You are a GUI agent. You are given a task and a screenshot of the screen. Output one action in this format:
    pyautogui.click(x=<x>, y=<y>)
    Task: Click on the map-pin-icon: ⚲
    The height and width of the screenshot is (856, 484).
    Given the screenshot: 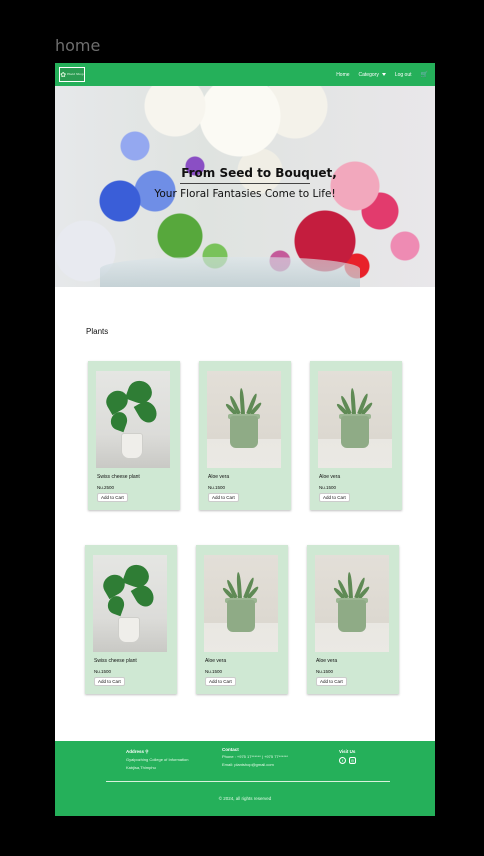 What is the action you would take?
    pyautogui.click(x=147, y=751)
    